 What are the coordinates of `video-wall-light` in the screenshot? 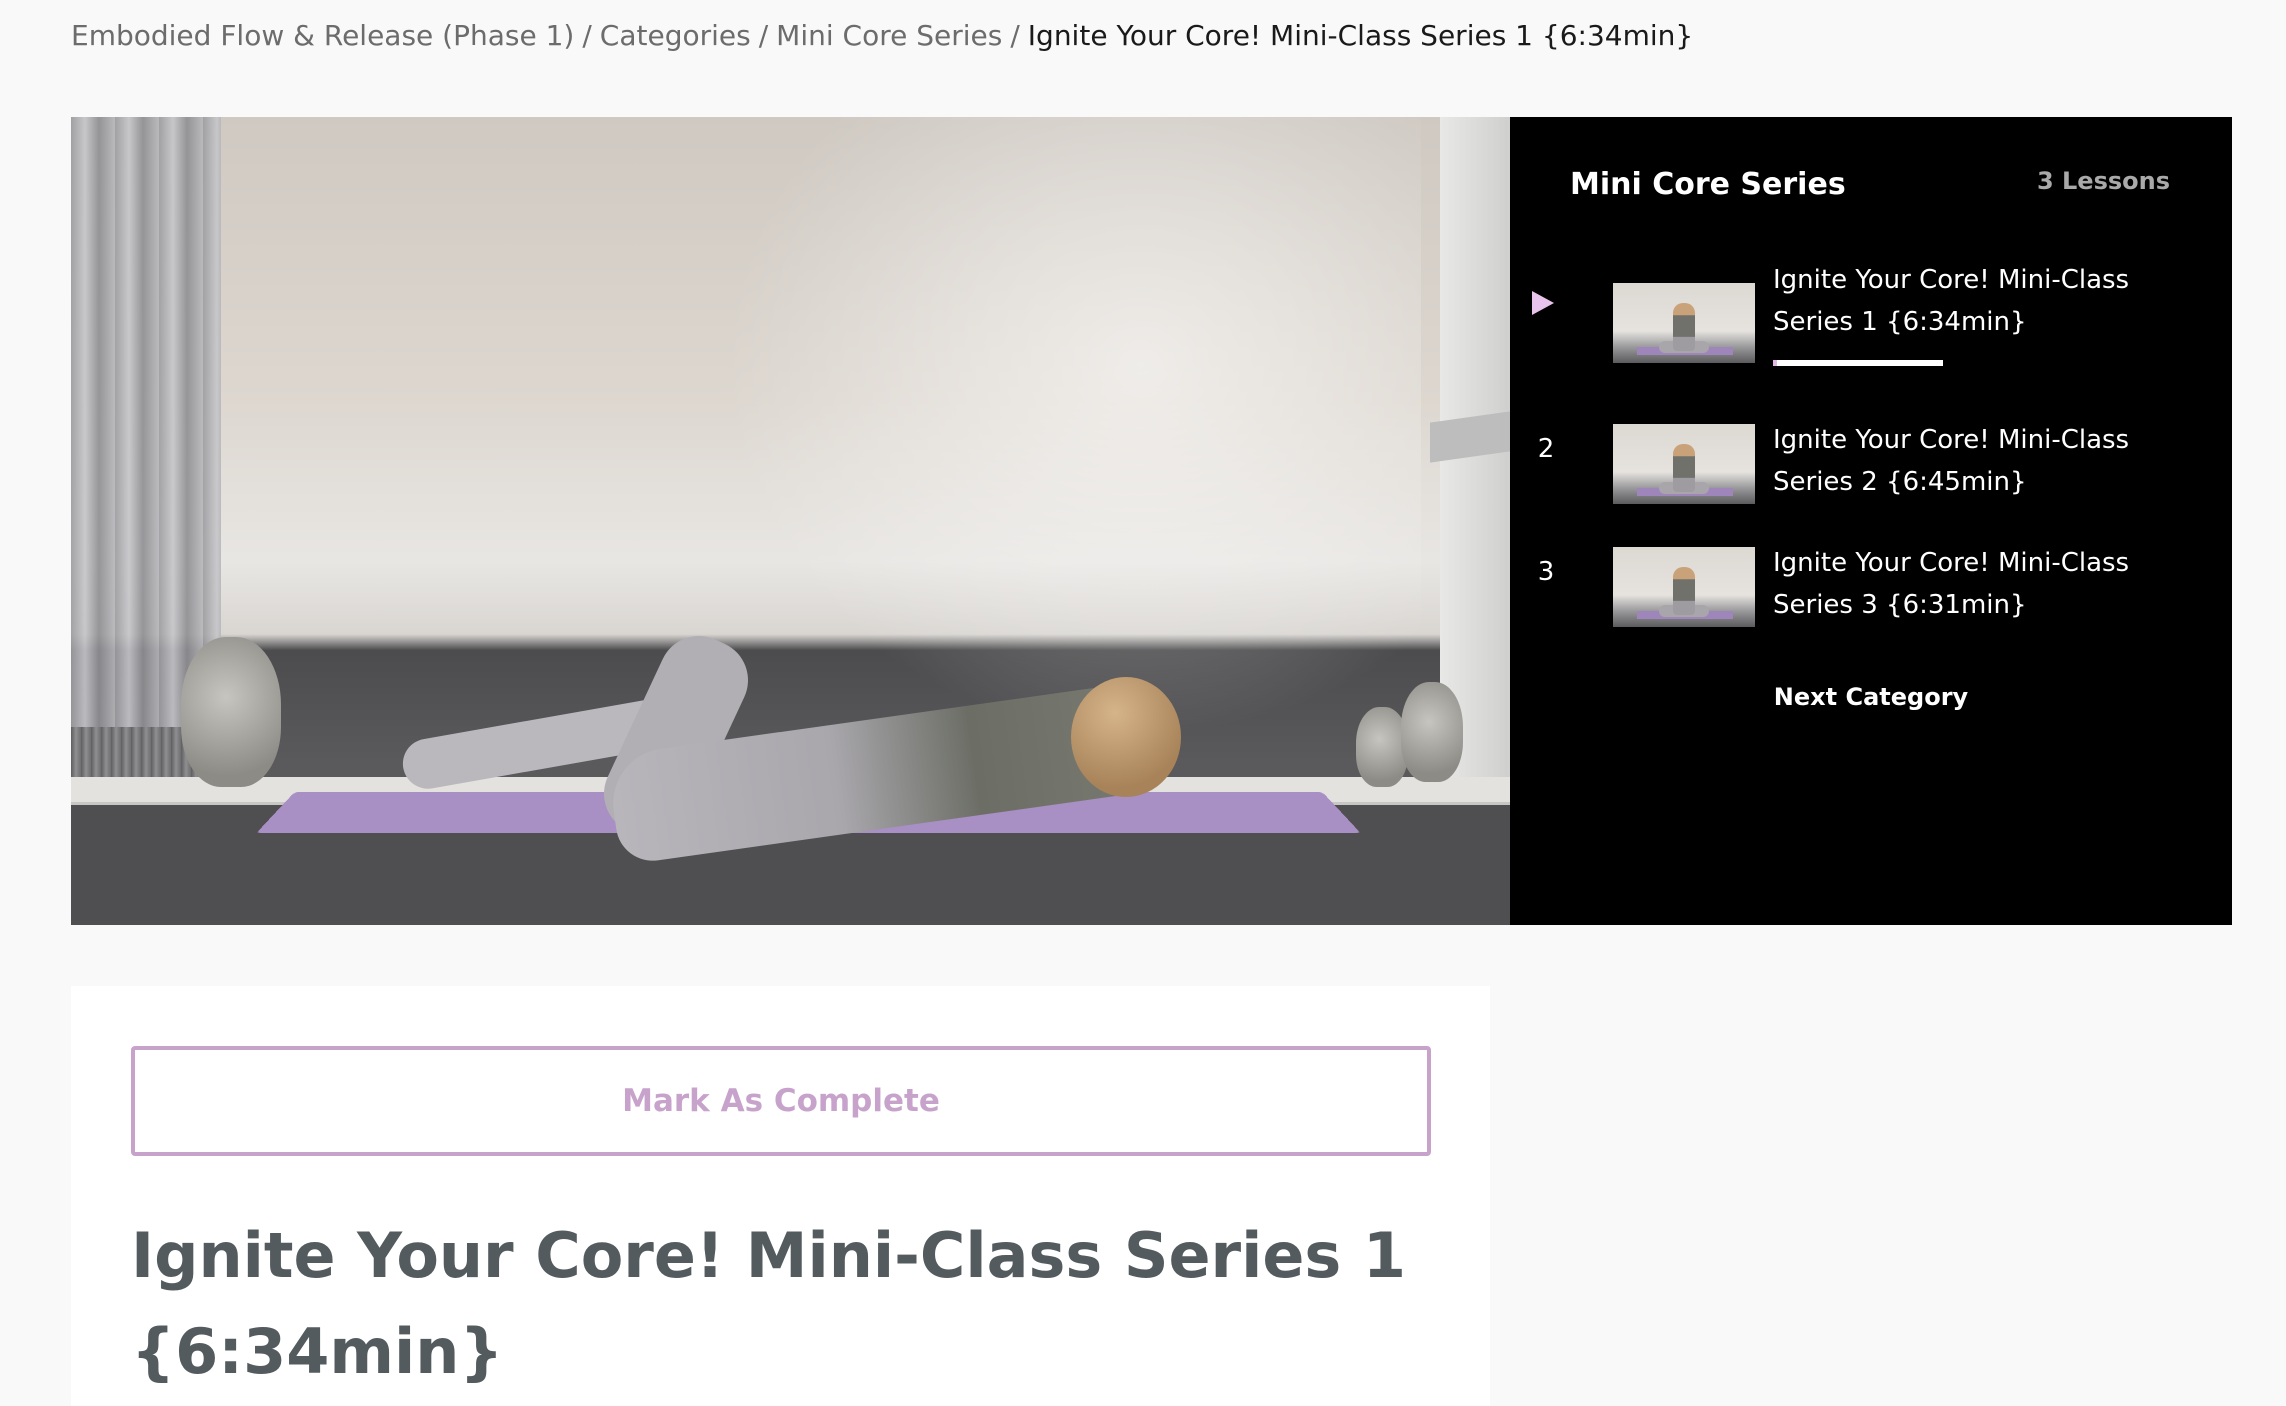 It's located at (1071, 427).